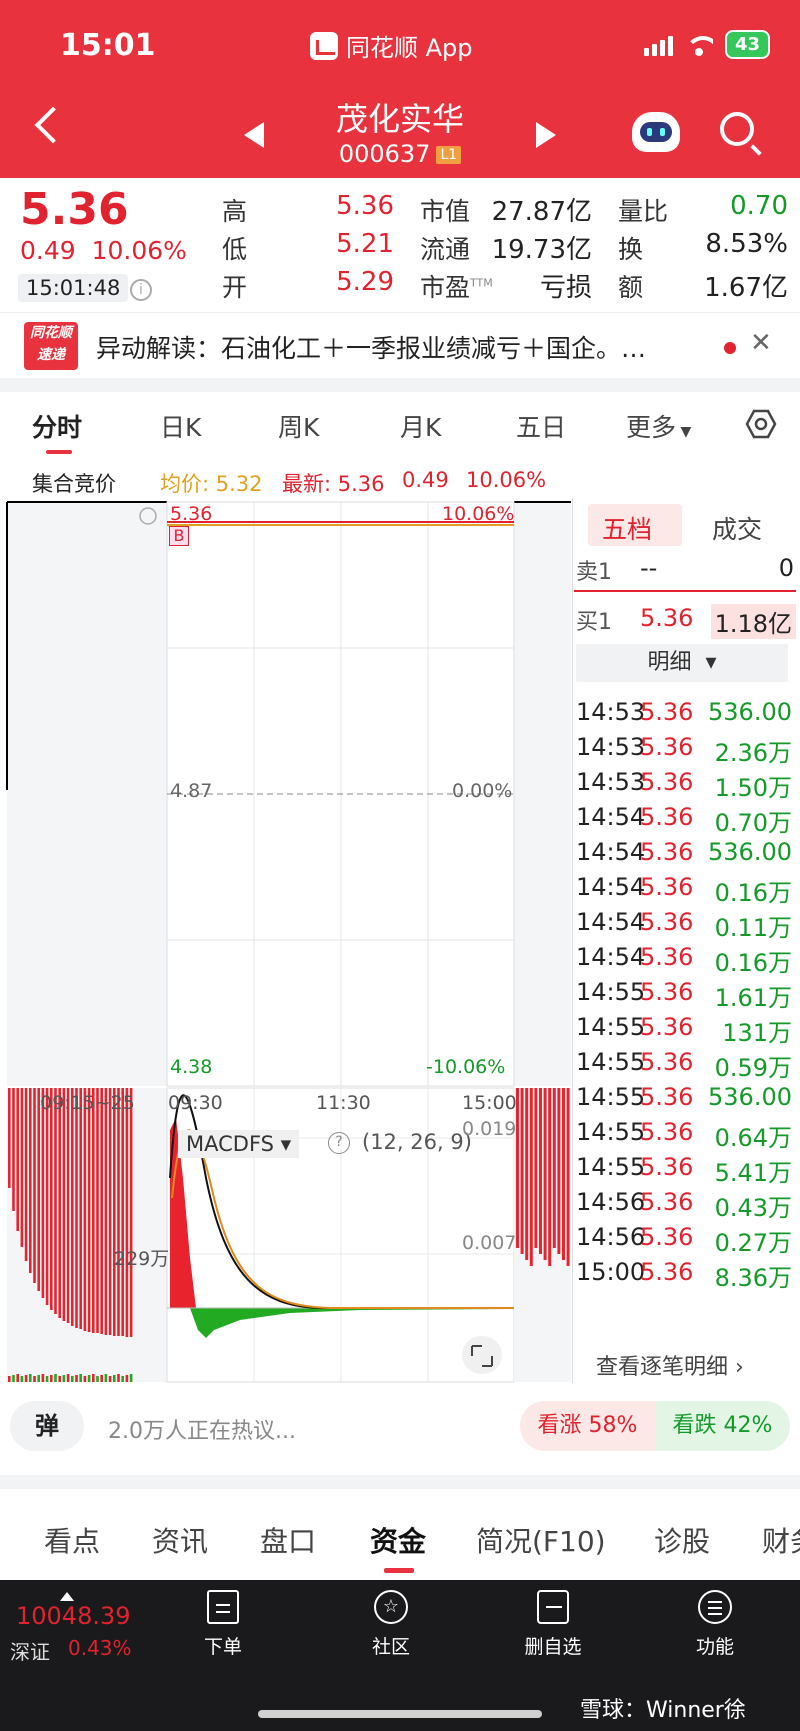 The width and height of the screenshot is (800, 1731). I want to click on watermark-text: 雪球：Winner徐, so click(663, 1710).